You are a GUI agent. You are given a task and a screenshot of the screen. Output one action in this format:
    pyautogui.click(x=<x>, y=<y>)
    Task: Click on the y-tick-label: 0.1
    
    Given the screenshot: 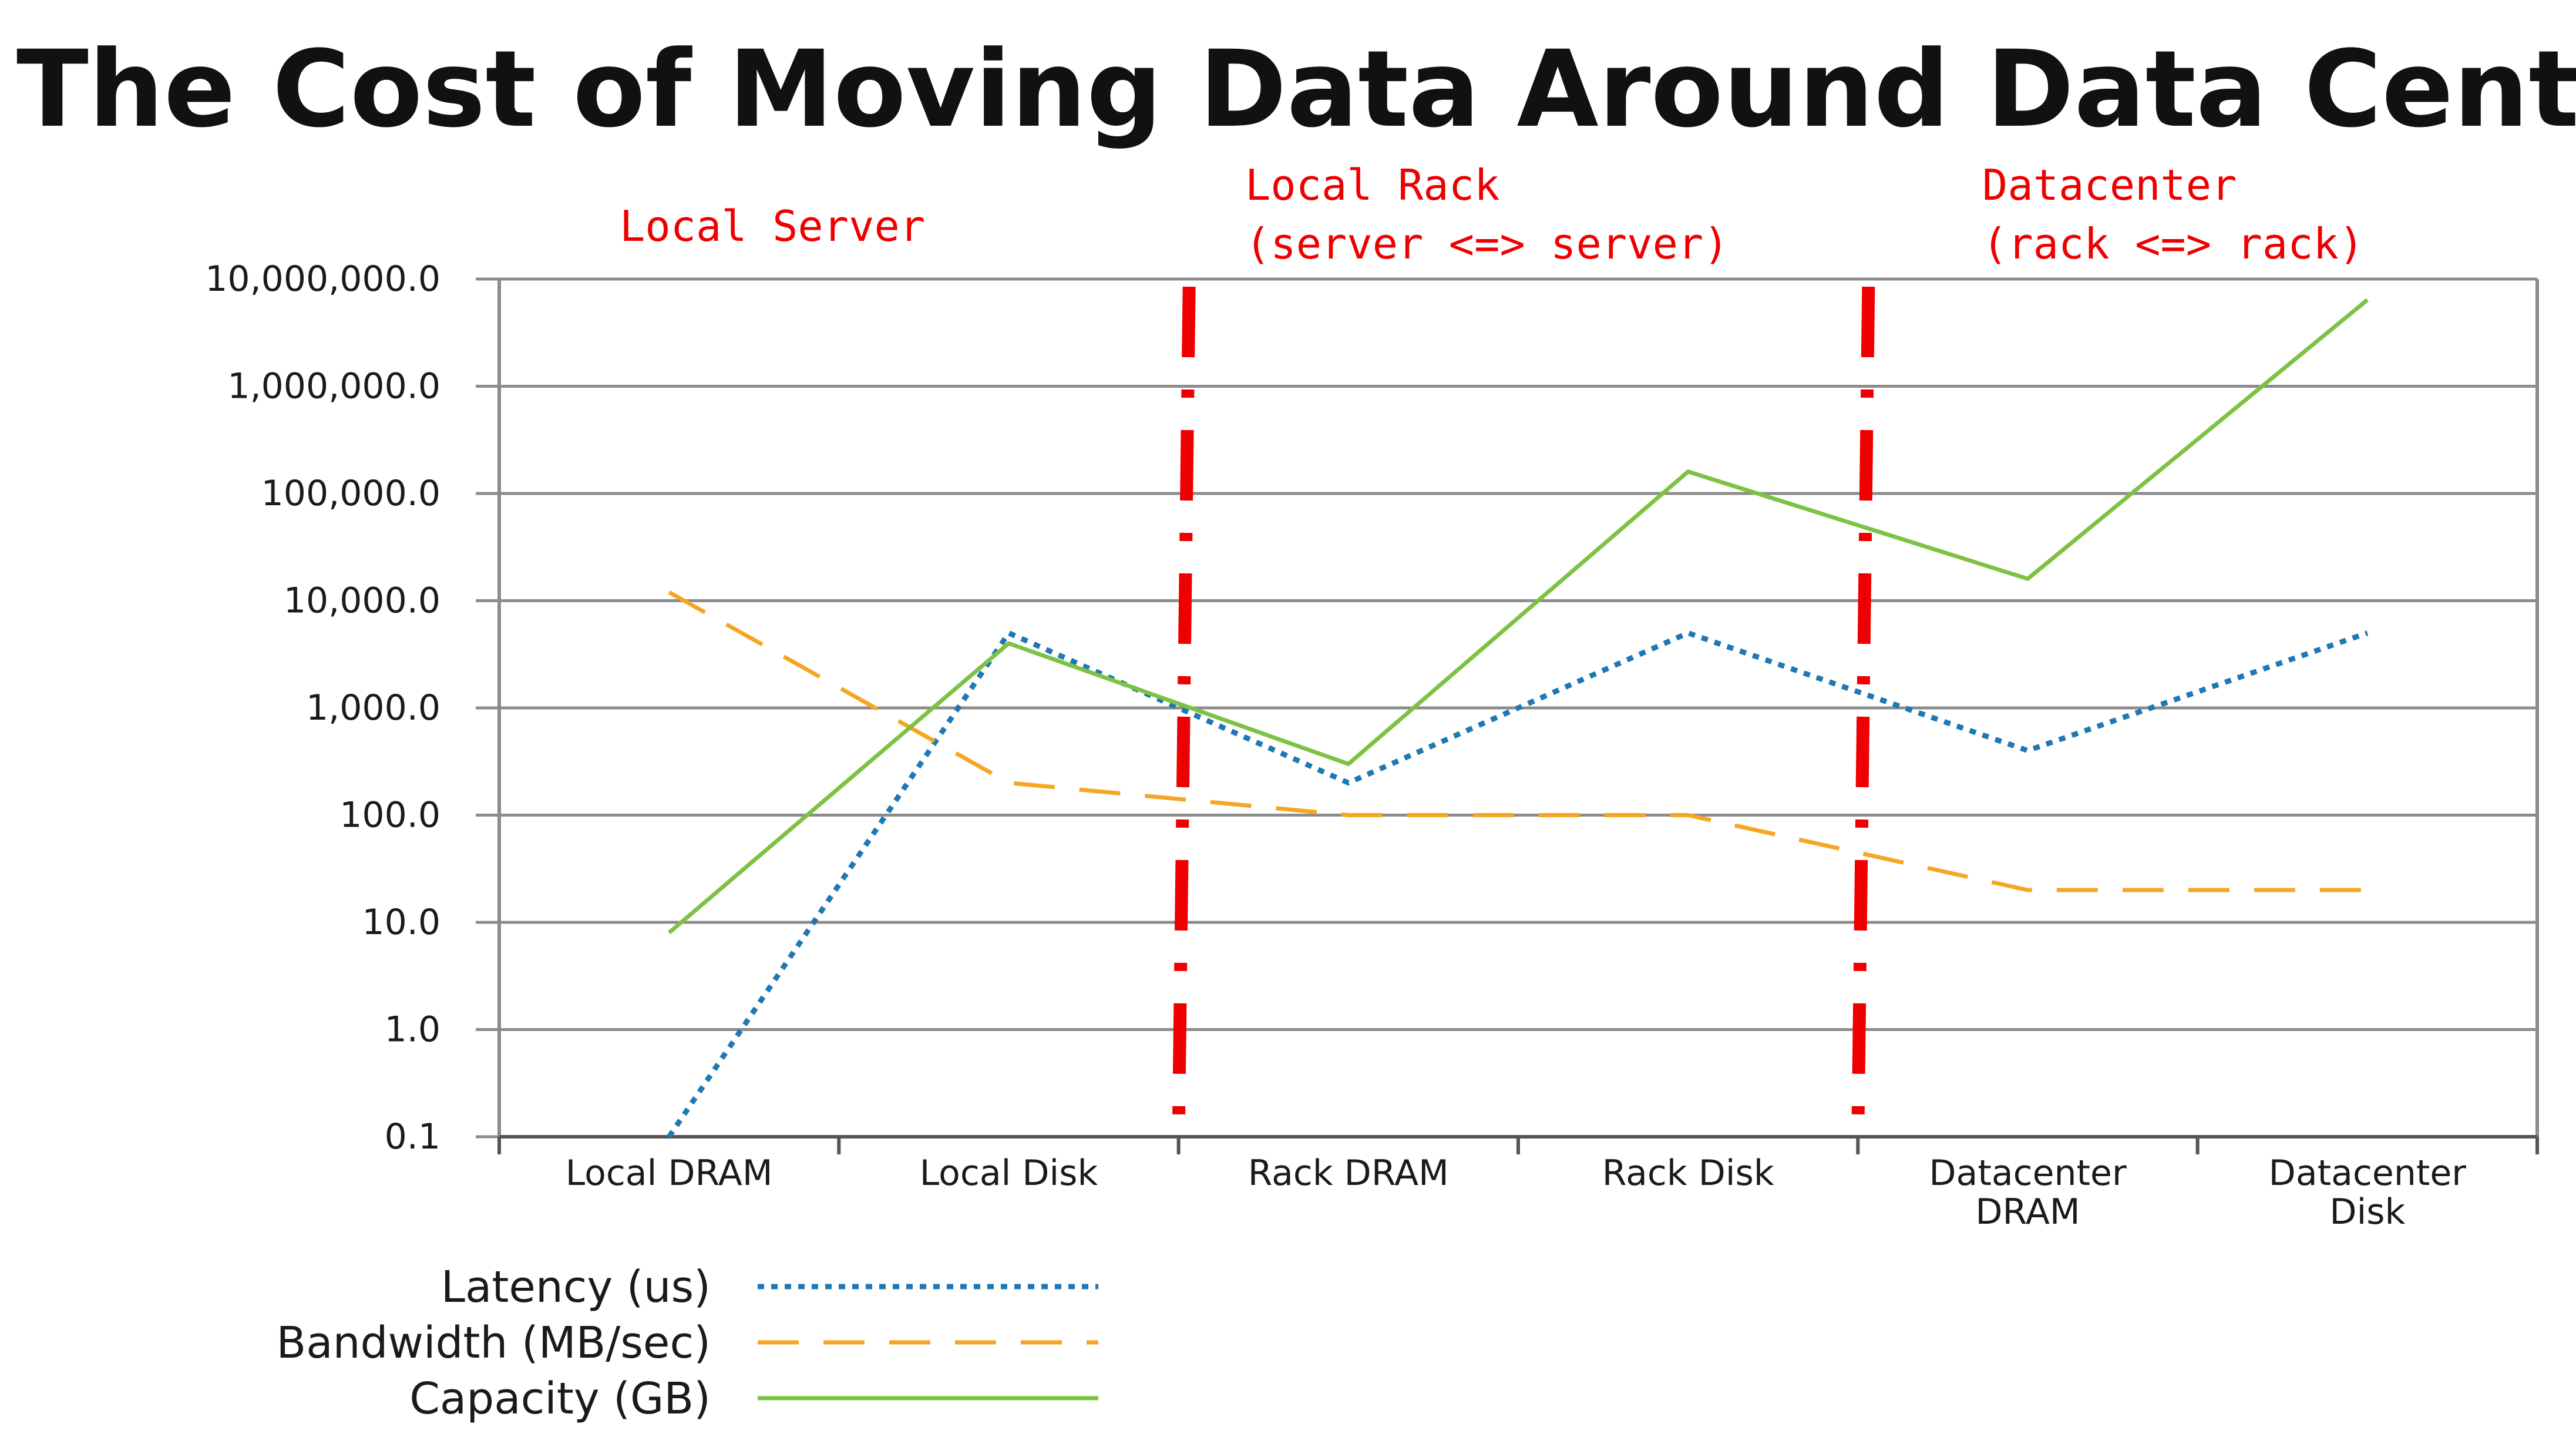 What is the action you would take?
    pyautogui.click(x=412, y=1136)
    